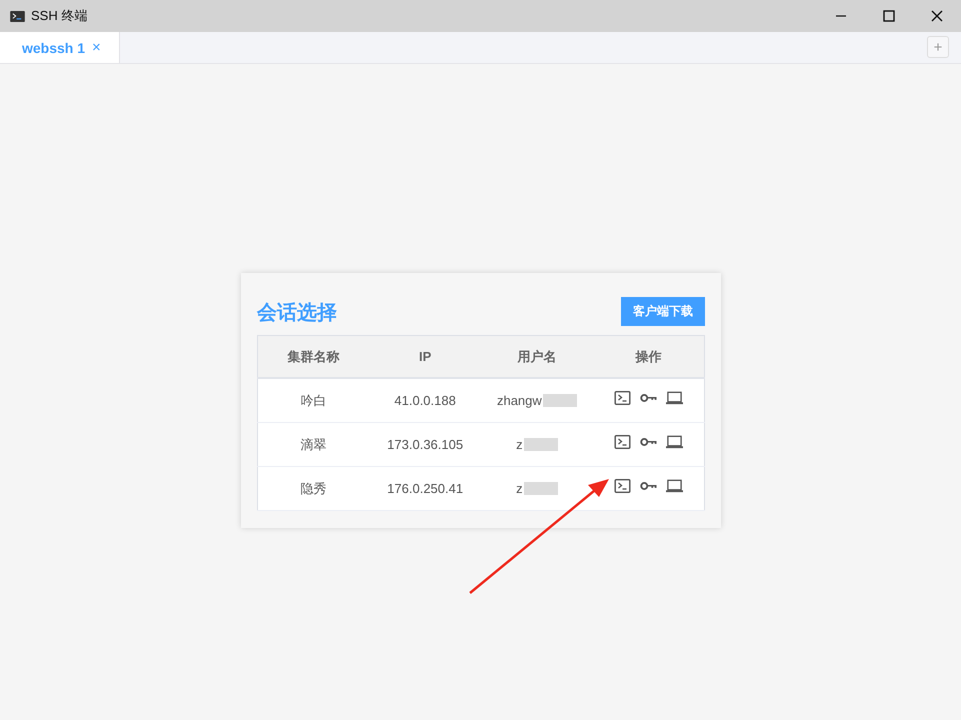  I want to click on close-tab-button: ×, so click(96, 47).